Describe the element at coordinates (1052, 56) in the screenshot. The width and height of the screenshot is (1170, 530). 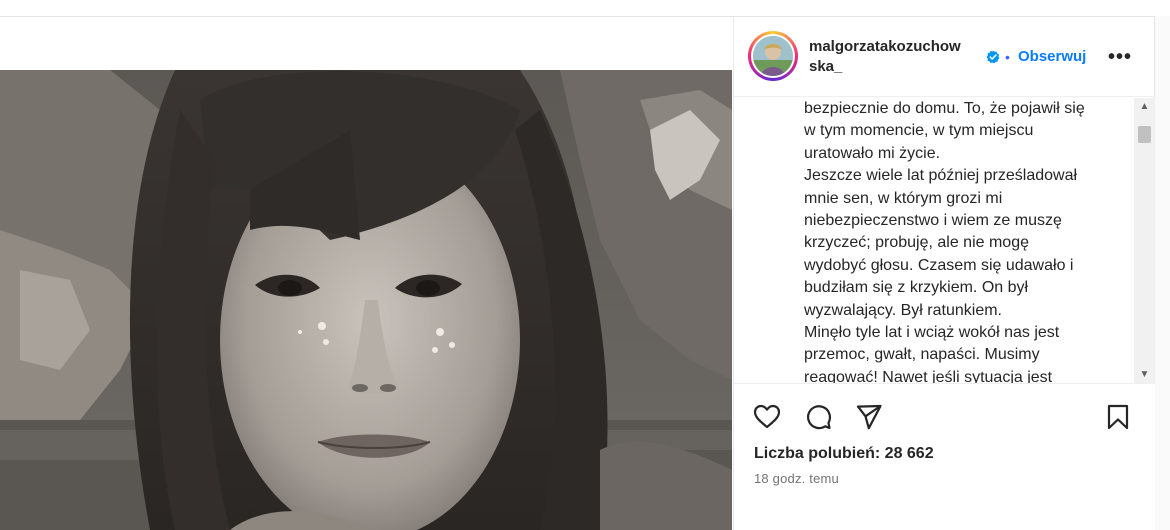
I see `follow-button: Obserwuj` at that location.